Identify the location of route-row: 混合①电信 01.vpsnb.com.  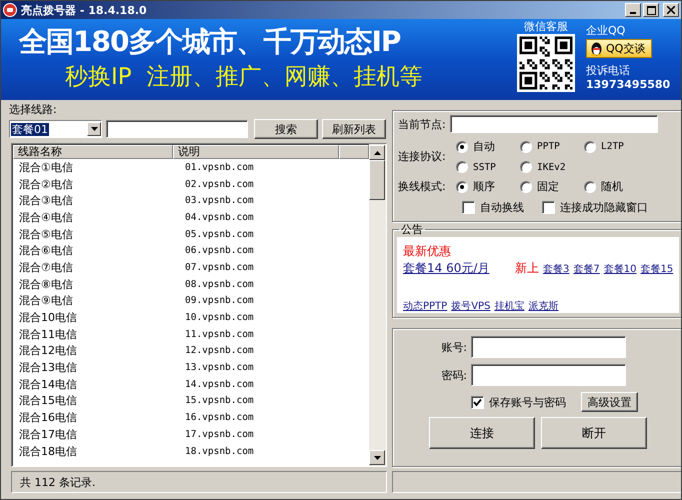
(191, 167).